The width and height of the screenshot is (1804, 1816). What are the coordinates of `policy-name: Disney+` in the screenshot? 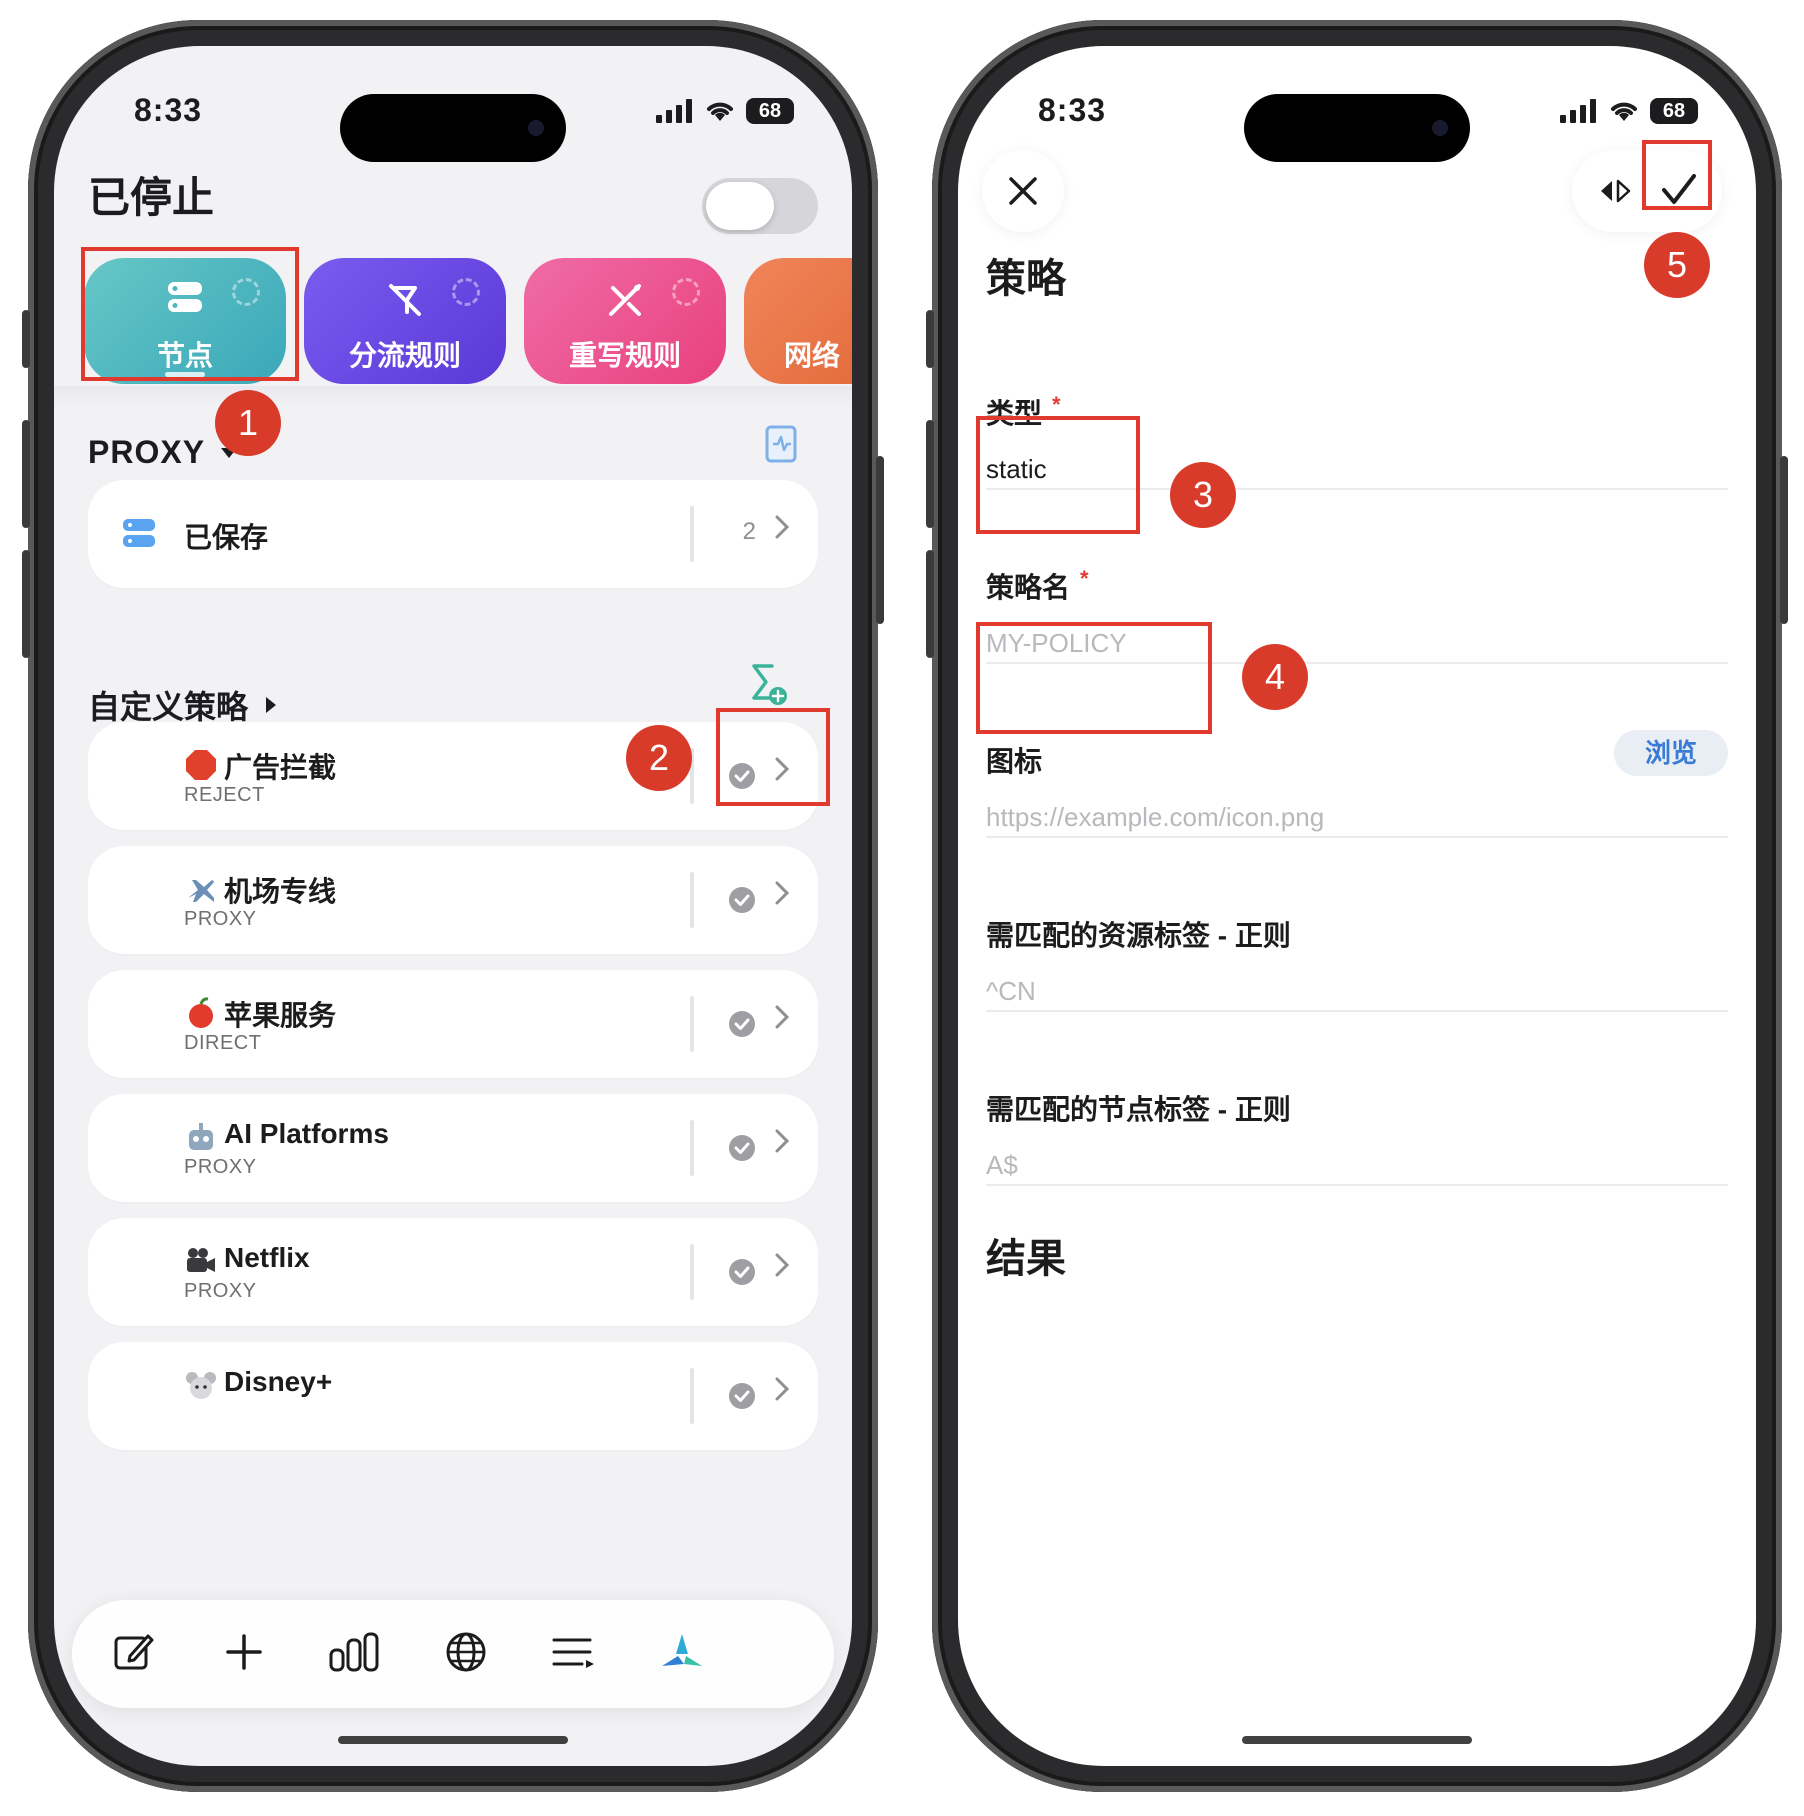 It's located at (278, 1381).